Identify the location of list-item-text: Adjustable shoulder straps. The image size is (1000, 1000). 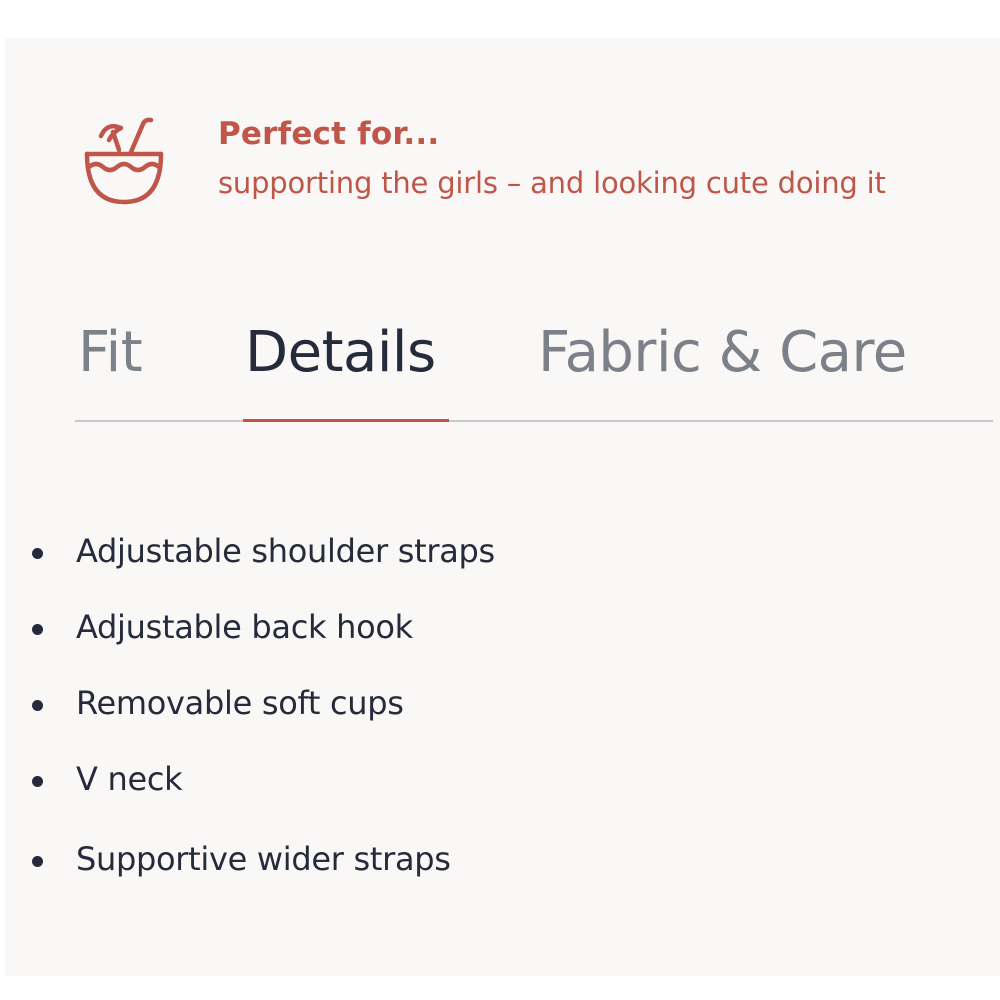
(285, 551).